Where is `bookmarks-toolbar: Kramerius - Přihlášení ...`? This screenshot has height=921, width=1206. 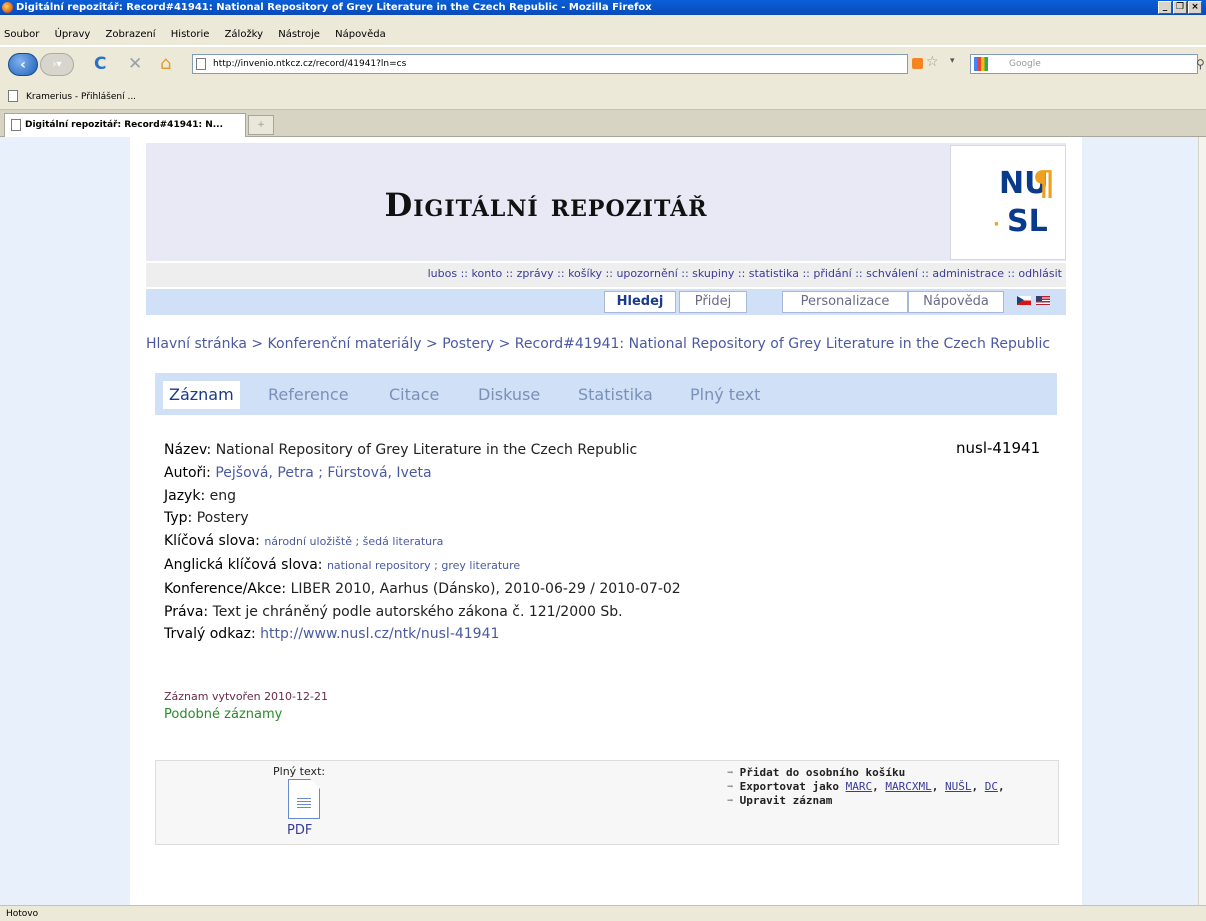 bookmarks-toolbar: Kramerius - Přihlášení ... is located at coordinates (603, 96).